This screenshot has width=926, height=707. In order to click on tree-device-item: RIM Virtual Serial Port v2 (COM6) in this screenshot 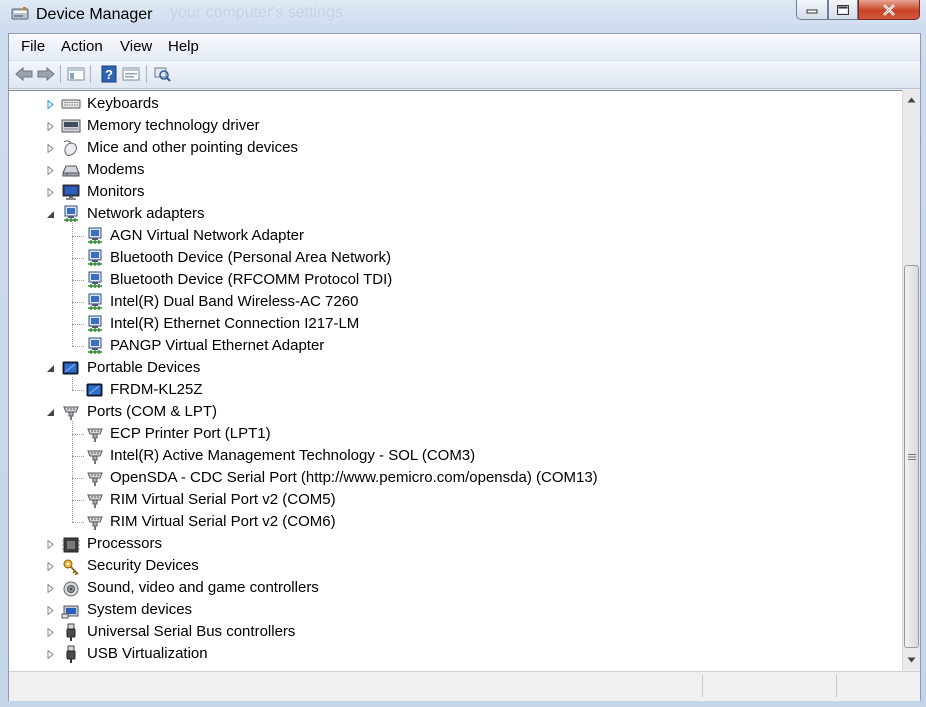, I will do `click(449, 522)`.